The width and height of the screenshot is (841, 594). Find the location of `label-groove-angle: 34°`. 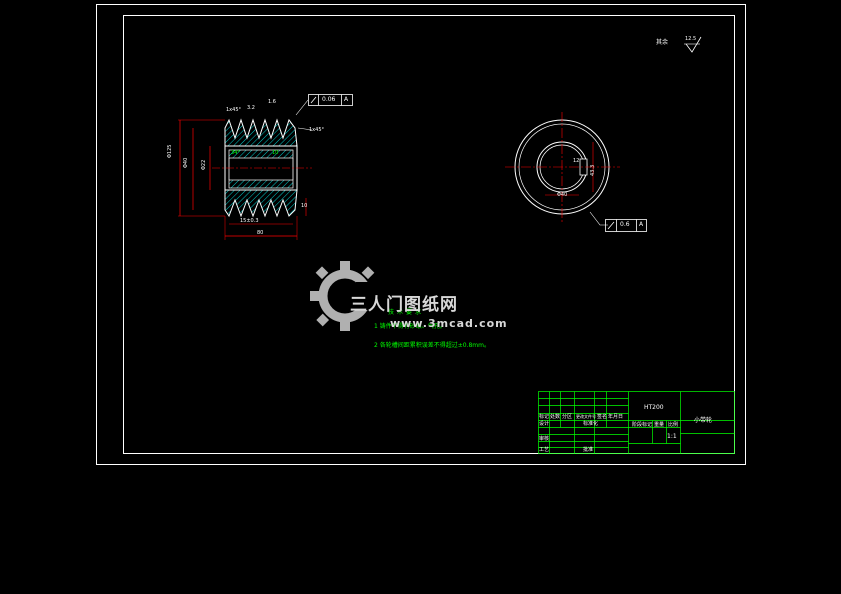

label-groove-angle: 34° is located at coordinates (235, 153).